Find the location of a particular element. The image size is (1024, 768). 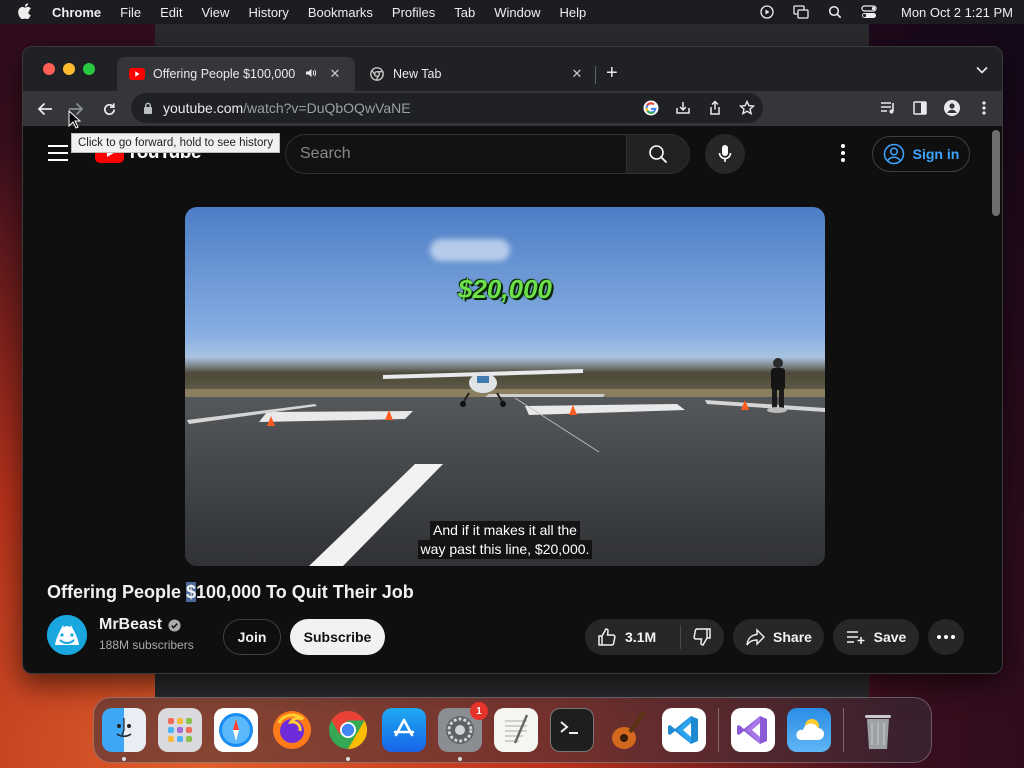

search-placeholder: Search is located at coordinates (325, 153).